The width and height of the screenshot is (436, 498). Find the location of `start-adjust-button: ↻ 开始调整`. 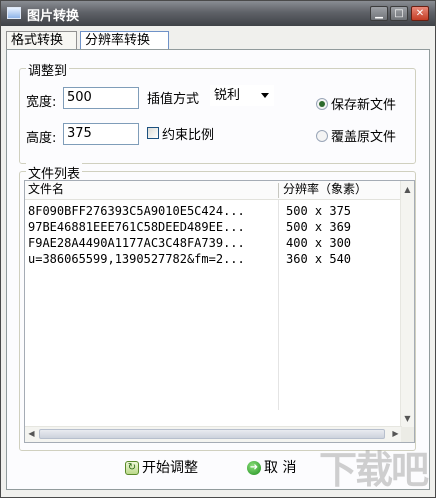

start-adjust-button: ↻ 开始调整 is located at coordinates (161, 468).